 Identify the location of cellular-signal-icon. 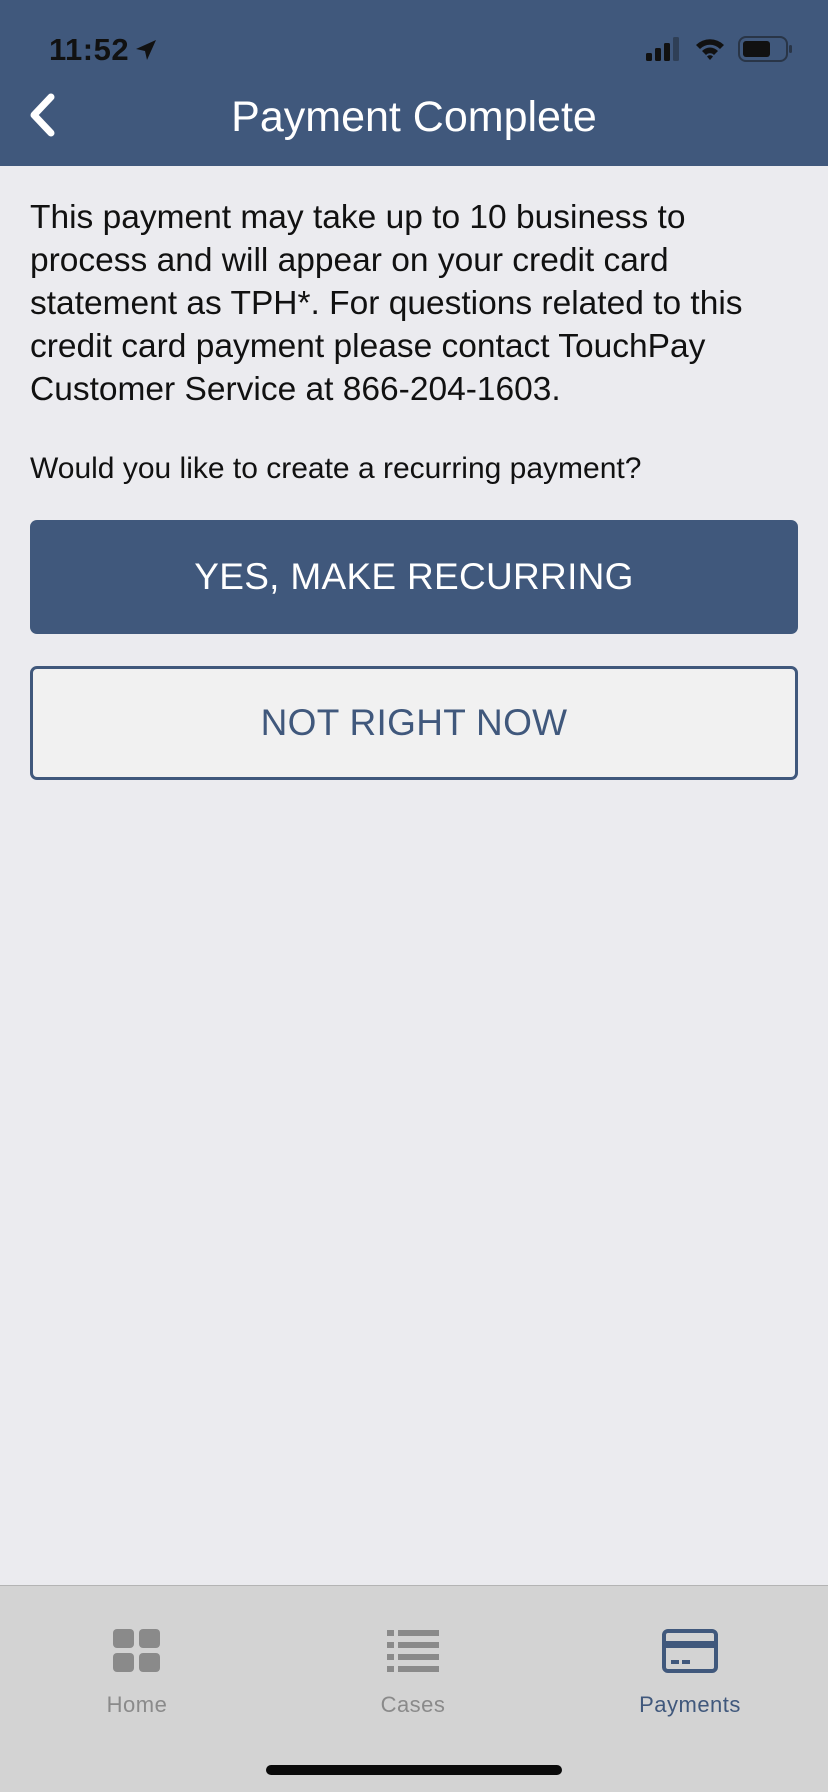
(664, 51).